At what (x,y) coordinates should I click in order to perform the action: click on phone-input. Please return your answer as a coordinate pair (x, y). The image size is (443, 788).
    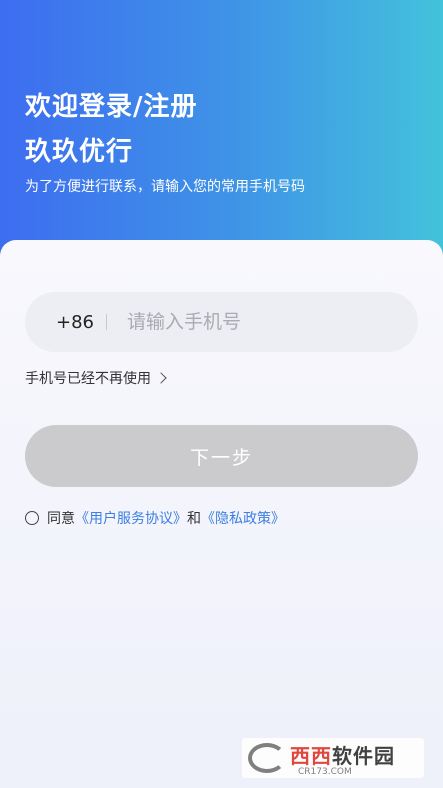
    Looking at the image, I should click on (257, 322).